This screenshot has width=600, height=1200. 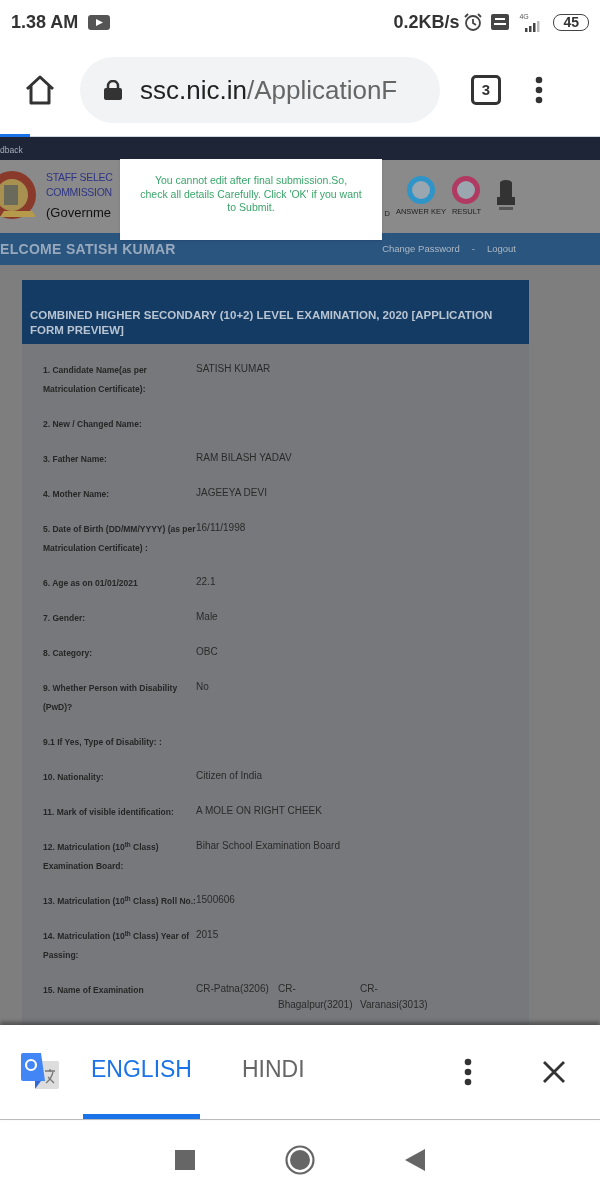 I want to click on battery-indicator: 45, so click(x=571, y=22).